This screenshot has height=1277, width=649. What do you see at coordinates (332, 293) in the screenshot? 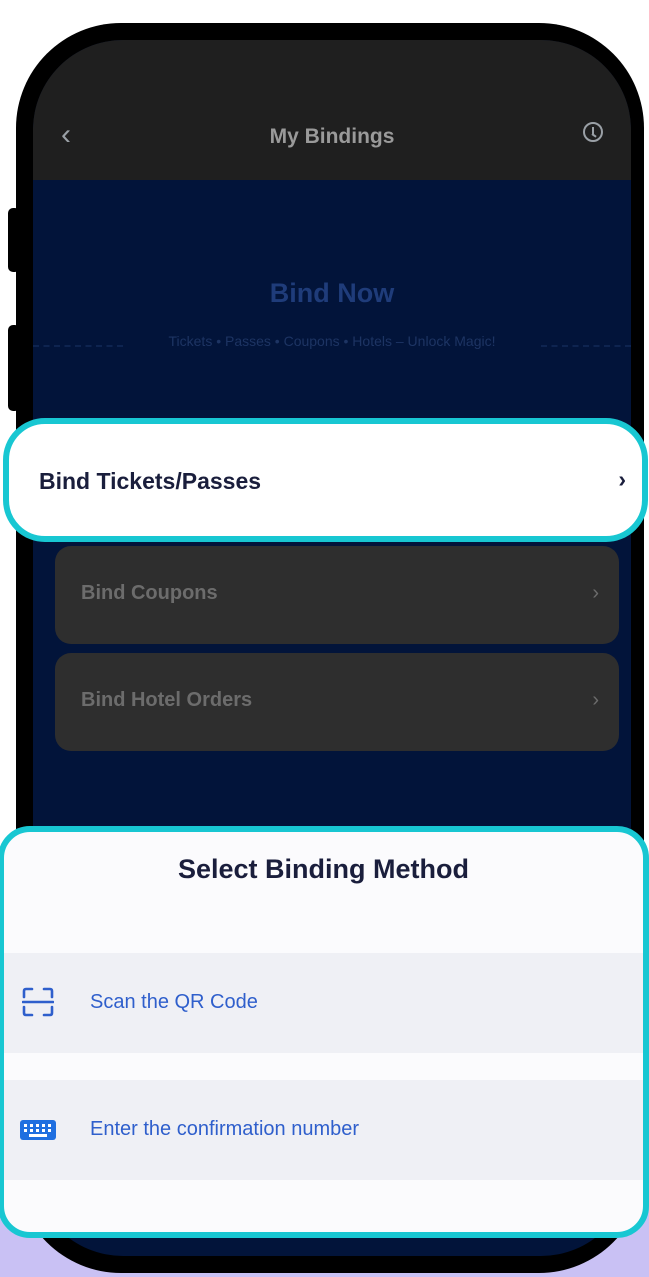
I see `hero-title: Bind Now` at bounding box center [332, 293].